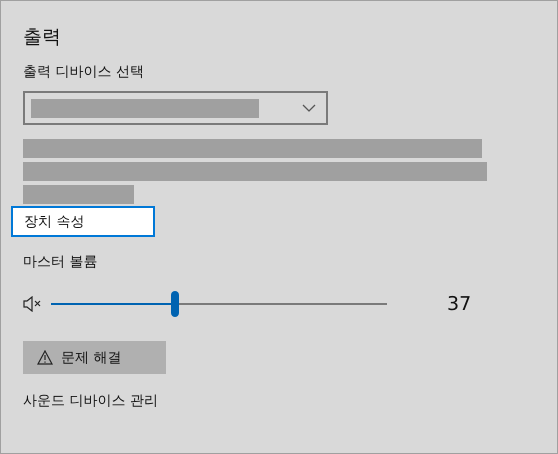 This screenshot has height=454, width=558. What do you see at coordinates (290, 401) in the screenshot?
I see `manage-devices-link: 사운드 디바이스 관리` at bounding box center [290, 401].